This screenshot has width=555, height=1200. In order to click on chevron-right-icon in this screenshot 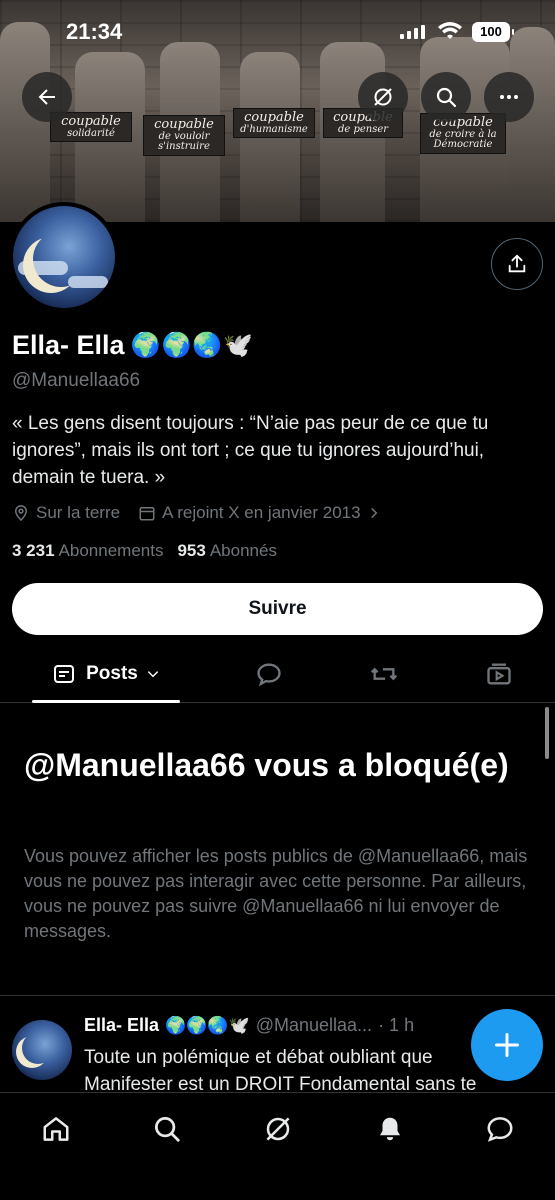, I will do `click(373, 513)`.